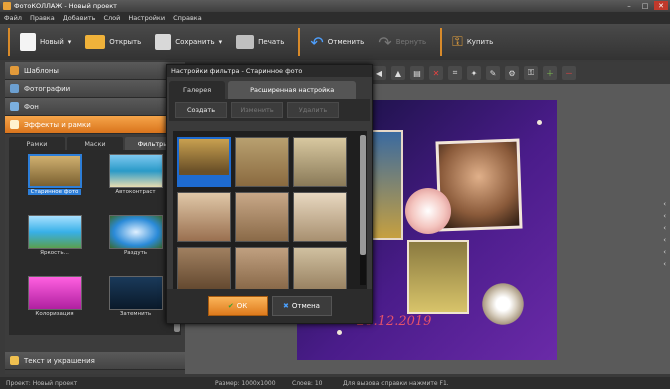 The image size is (670, 389). What do you see at coordinates (237, 306) in the screenshot?
I see `ok-button: ✔ ОК` at bounding box center [237, 306].